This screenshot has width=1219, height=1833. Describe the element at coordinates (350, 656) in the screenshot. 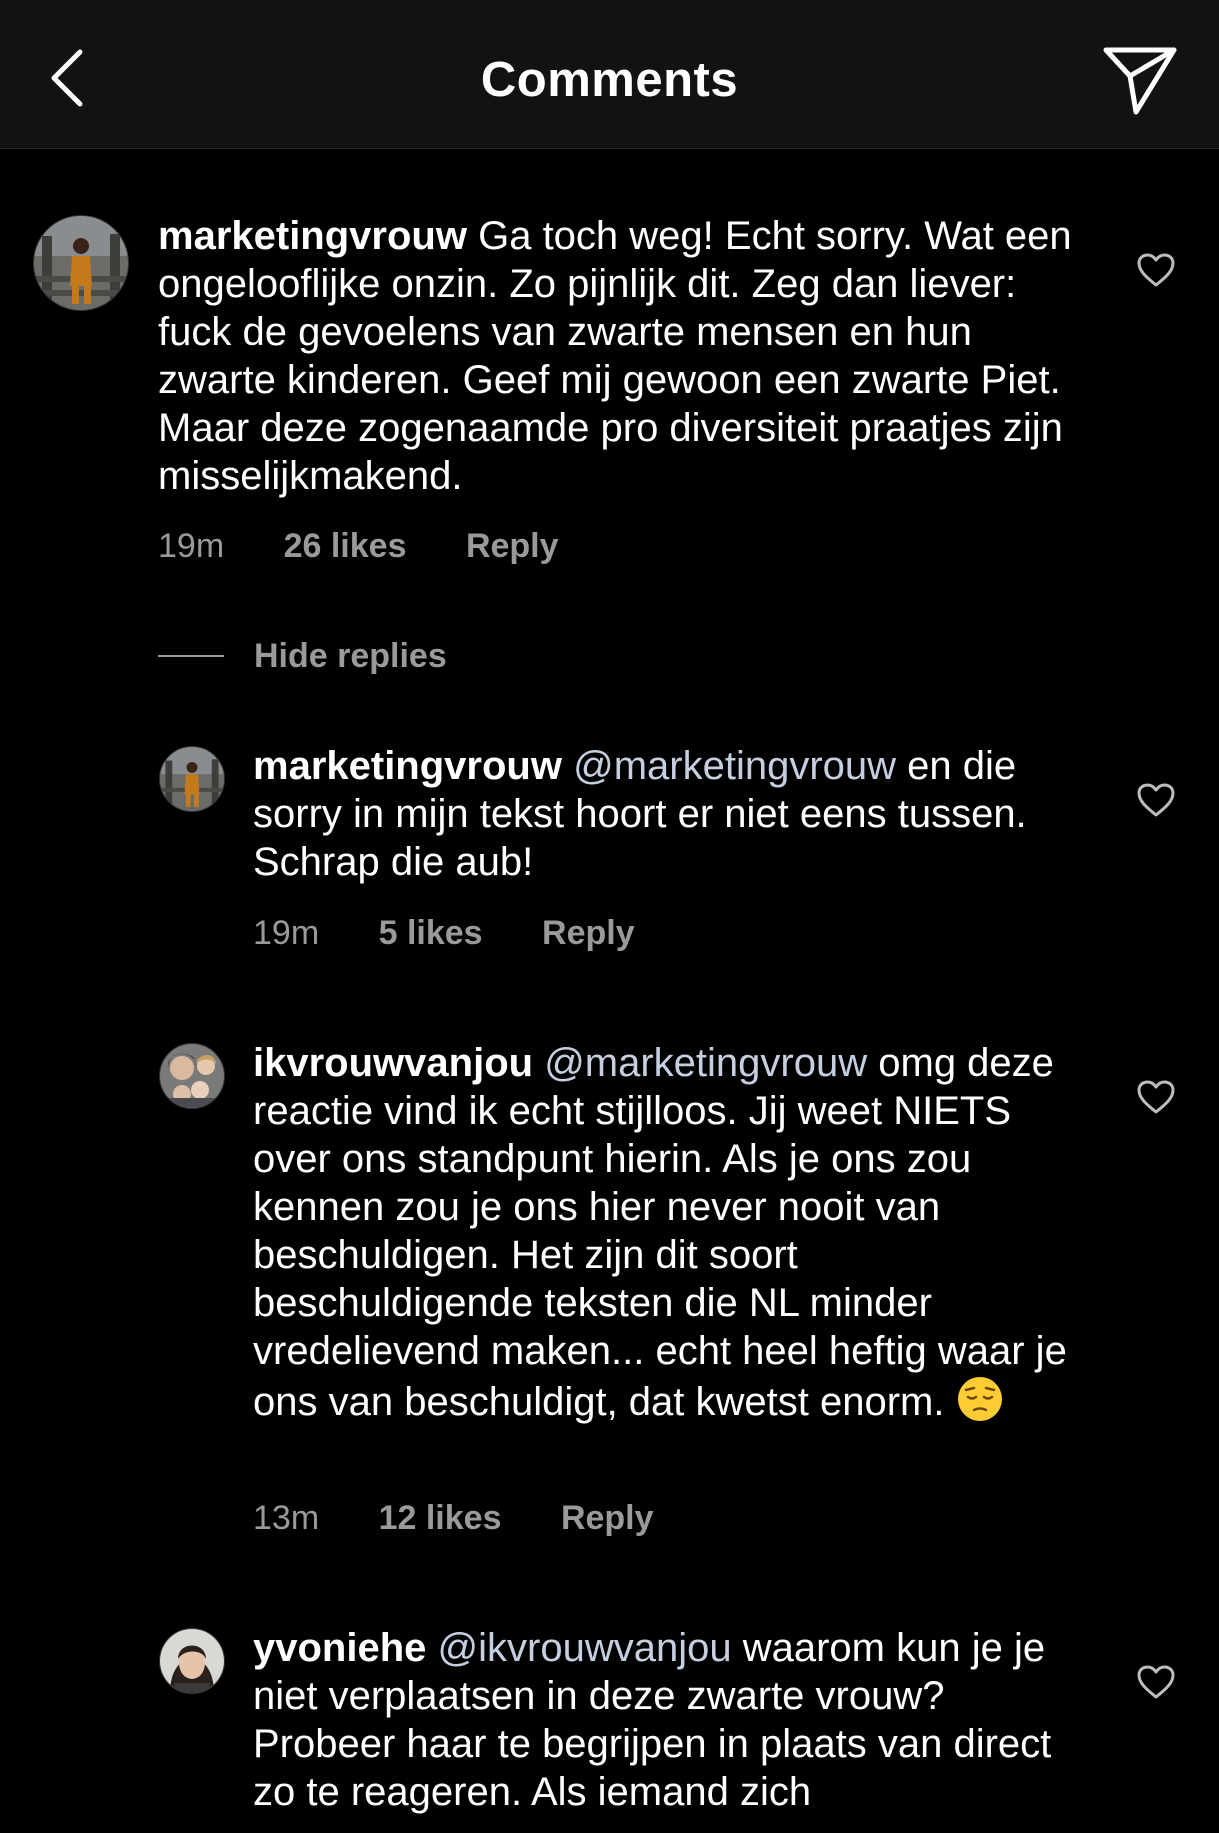

I see `hide-replies-label: Hide replies` at that location.